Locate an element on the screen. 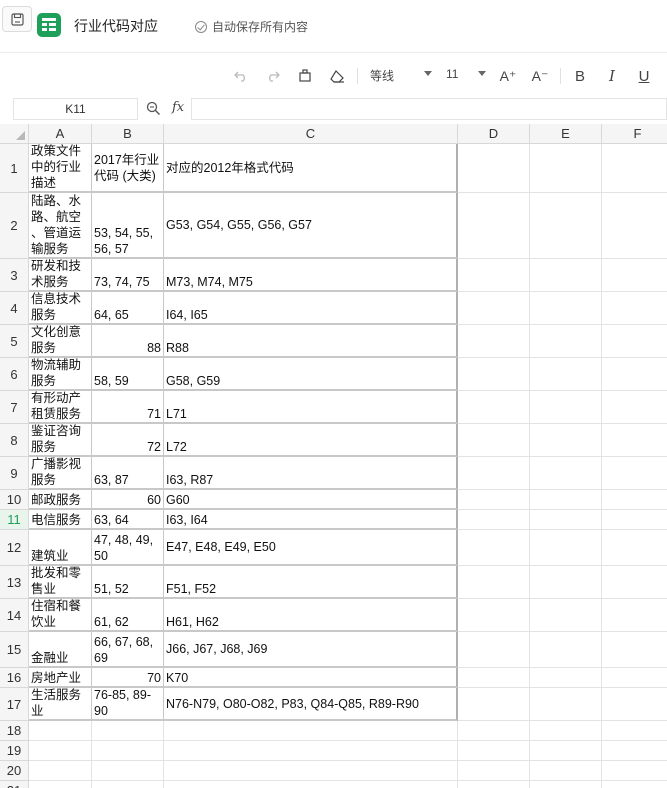 Image resolution: width=667 pixels, height=788 pixels. cell-f3 is located at coordinates (634, 275).